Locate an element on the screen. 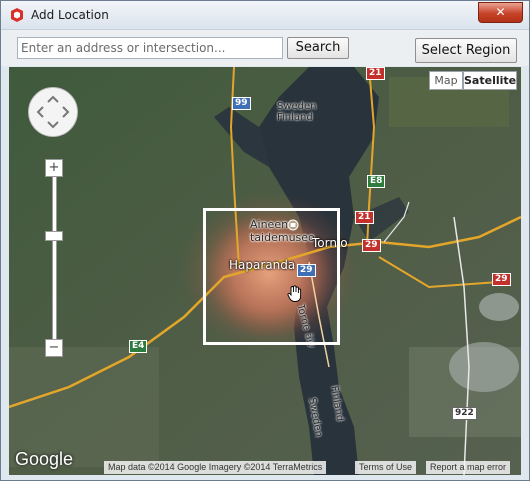  hand-cursor-icon is located at coordinates (294, 293).